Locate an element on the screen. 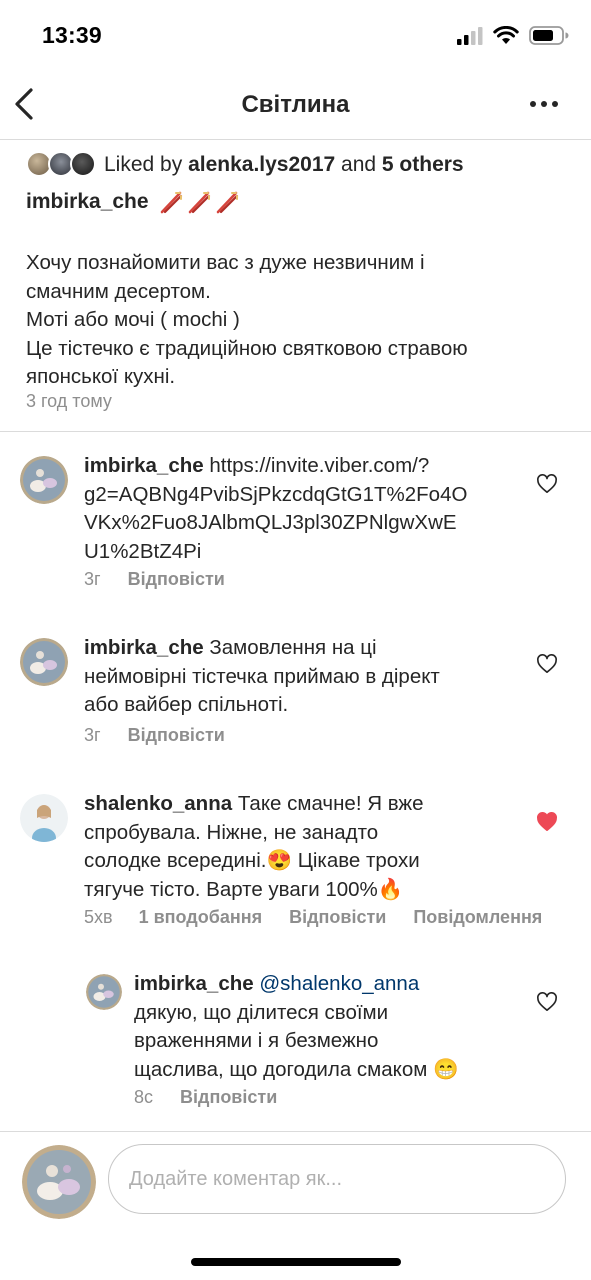 The height and width of the screenshot is (1280, 591). liker-avatars is located at coordinates (62, 165).